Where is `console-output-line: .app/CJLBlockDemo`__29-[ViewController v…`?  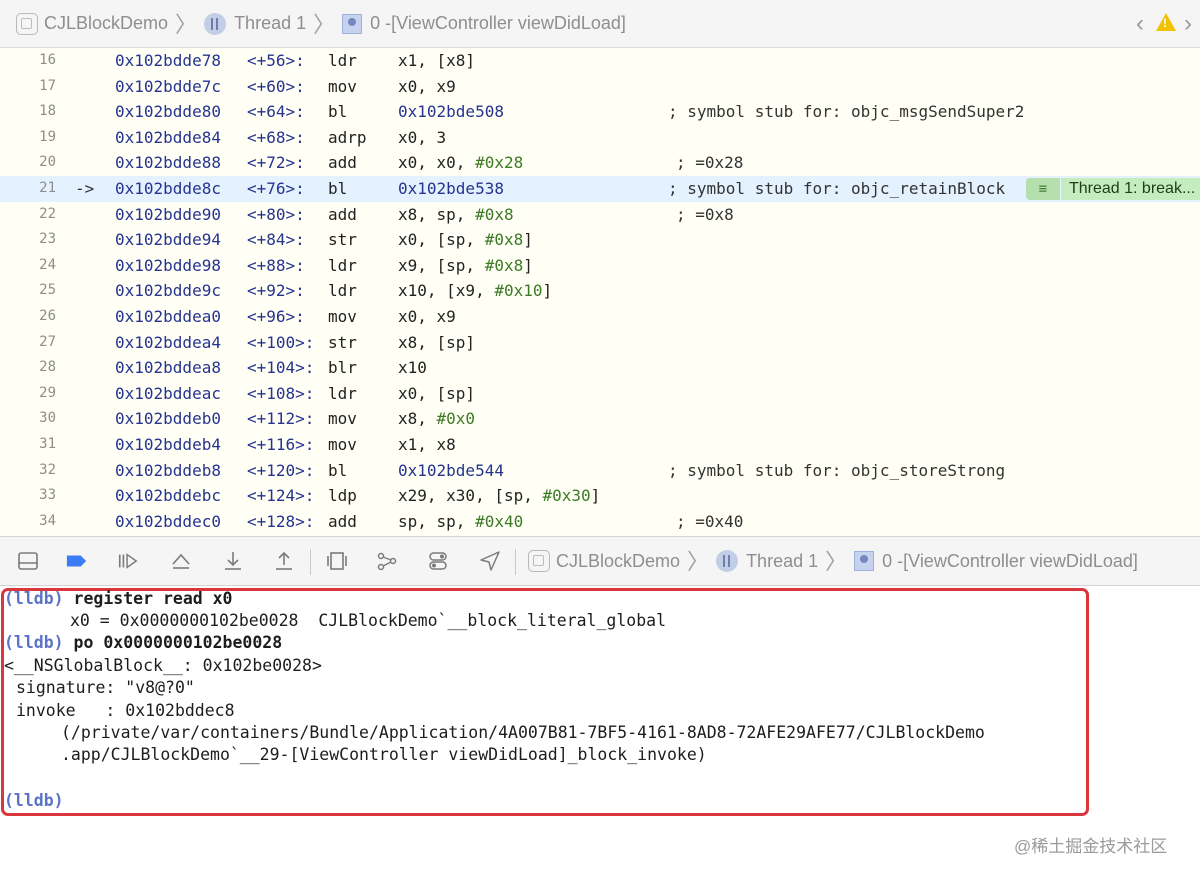
console-output-line: .app/CJLBlockDemo`__29-[ViewController v… is located at coordinates (384, 754).